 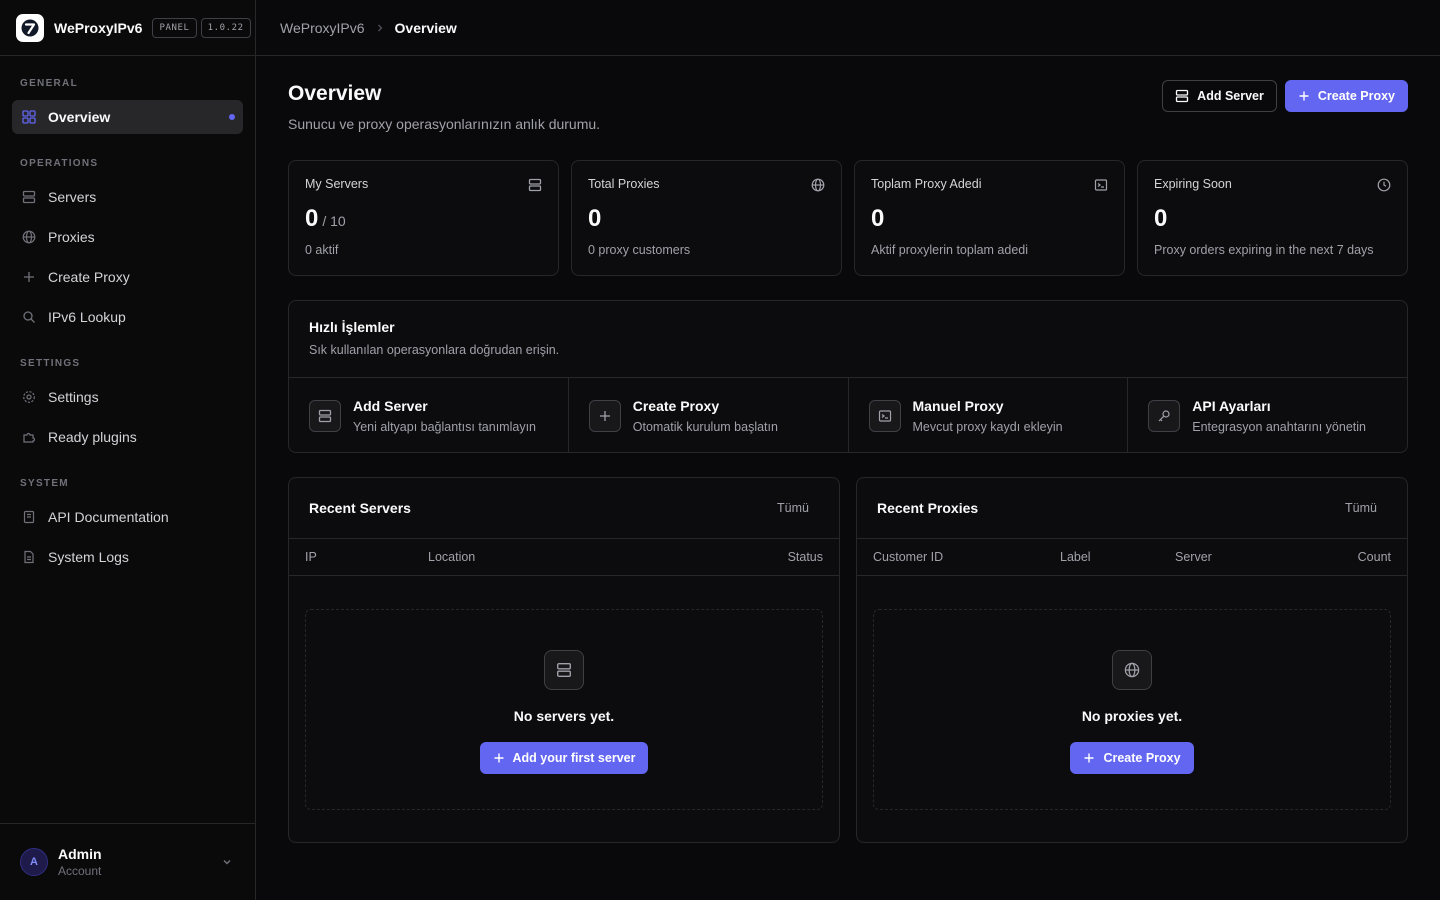 I want to click on logo-icon, so click(x=30, y=27).